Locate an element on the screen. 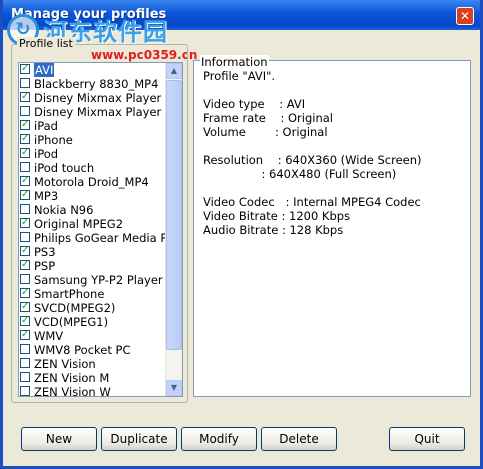  profile-list-item: ZEN Vision M is located at coordinates (93, 378).